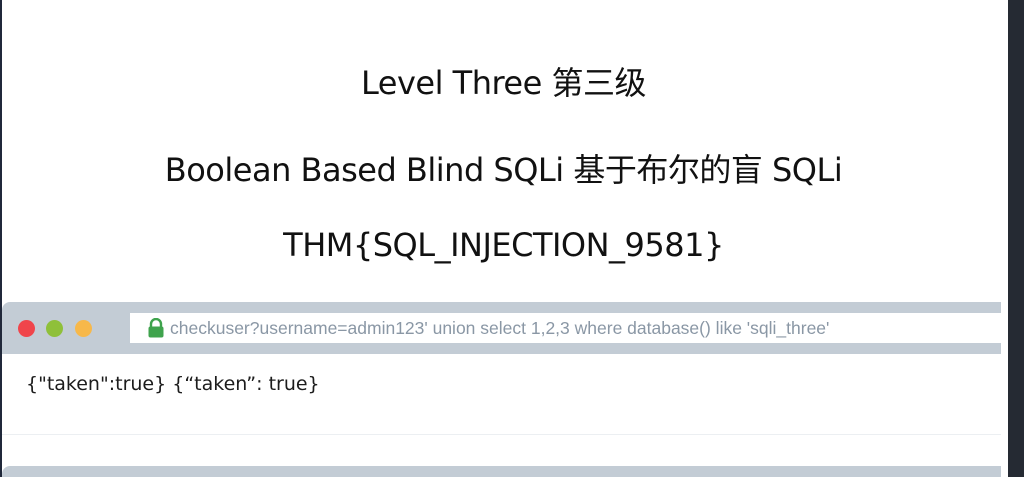  Describe the element at coordinates (503, 245) in the screenshot. I see `flag-heading: THM{SQL_INJECTION_9581}` at that location.